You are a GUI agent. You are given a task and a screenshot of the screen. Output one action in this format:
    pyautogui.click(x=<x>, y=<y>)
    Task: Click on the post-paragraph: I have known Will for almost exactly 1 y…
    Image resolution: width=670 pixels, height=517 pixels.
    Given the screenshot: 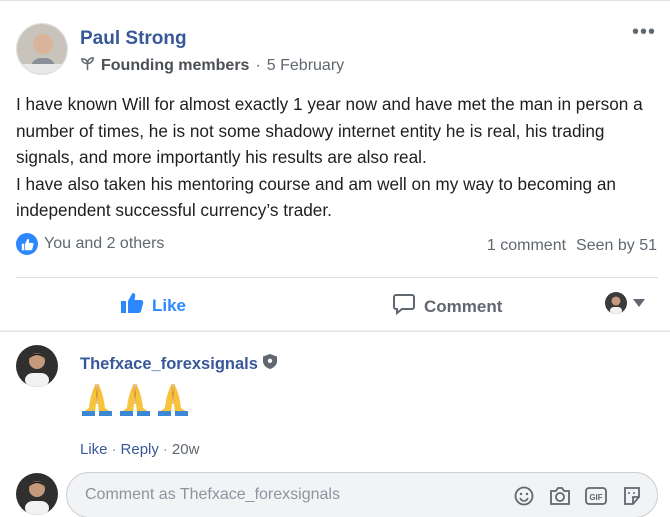 What is the action you would take?
    pyautogui.click(x=329, y=130)
    